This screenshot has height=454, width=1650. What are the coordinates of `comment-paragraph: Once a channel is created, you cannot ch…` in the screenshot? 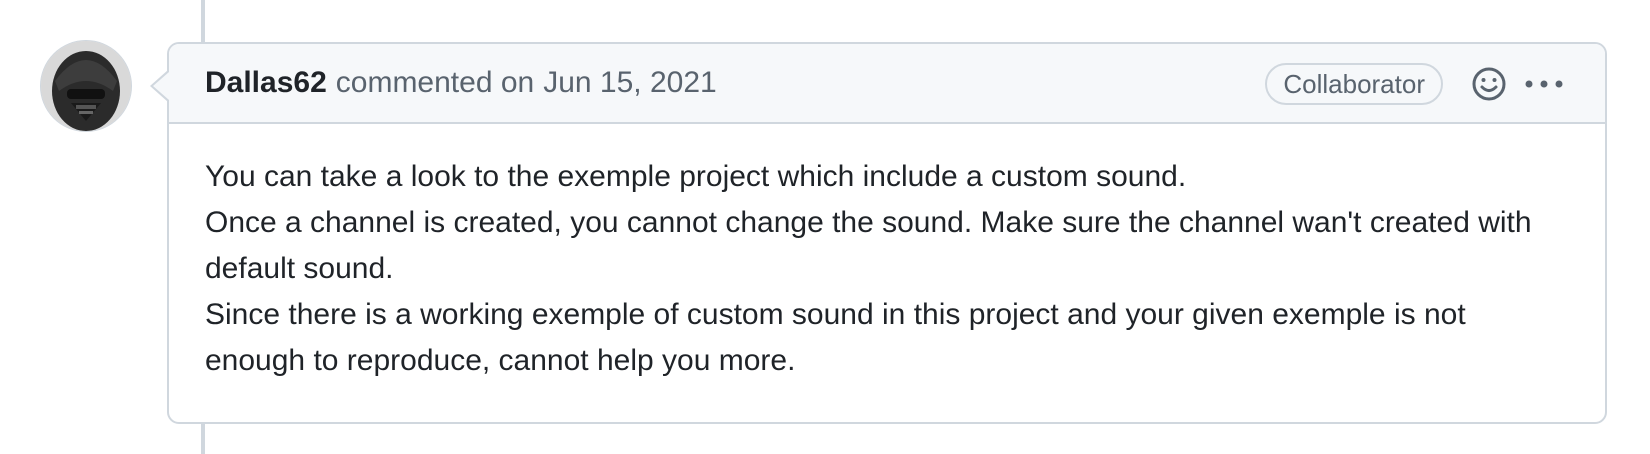 It's located at (868, 245).